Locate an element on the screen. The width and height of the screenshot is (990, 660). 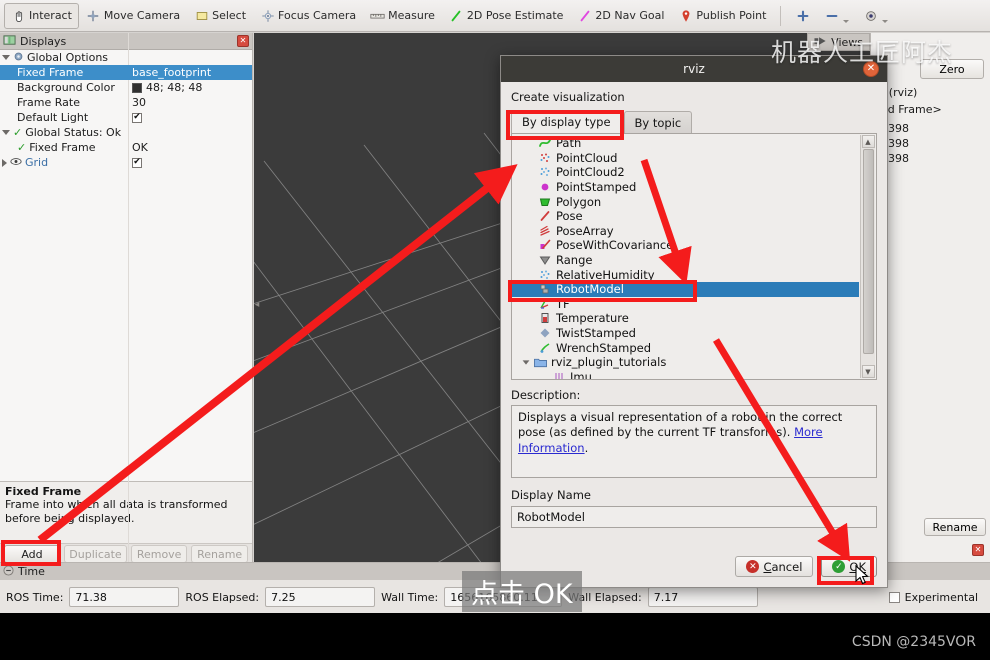
list-scrollbar: ▲ ▼ is located at coordinates (867, 256).